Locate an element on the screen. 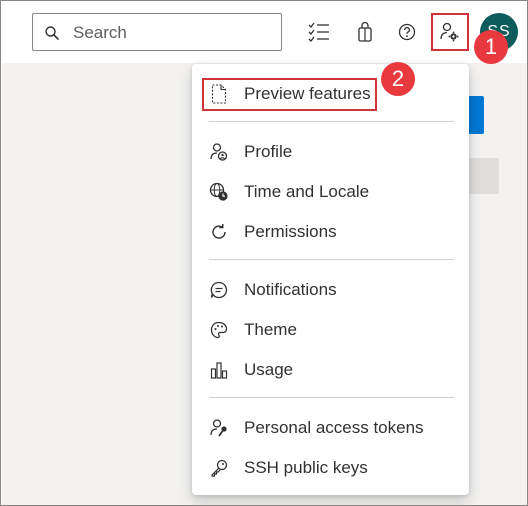  checklist-icon is located at coordinates (318, 32).